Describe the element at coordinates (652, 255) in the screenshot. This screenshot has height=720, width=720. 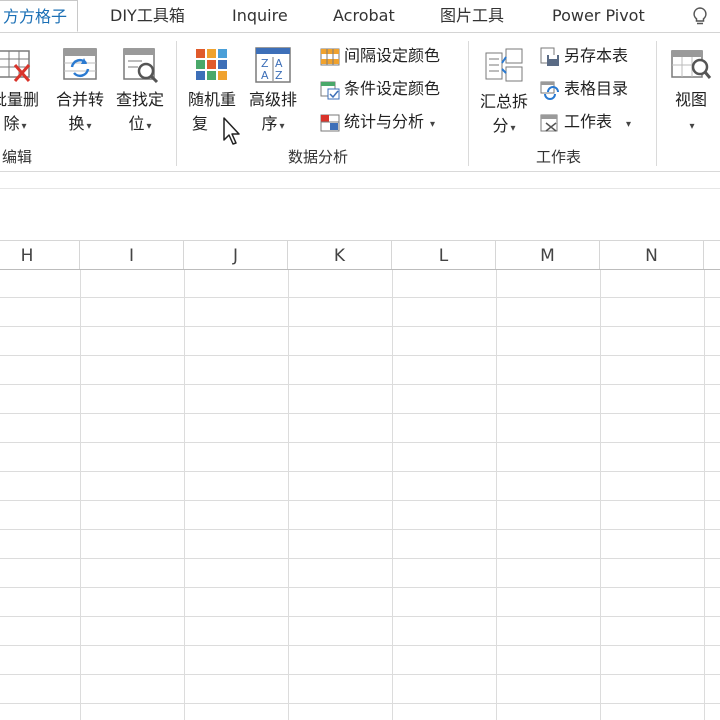
I see `column-header-n: N` at that location.